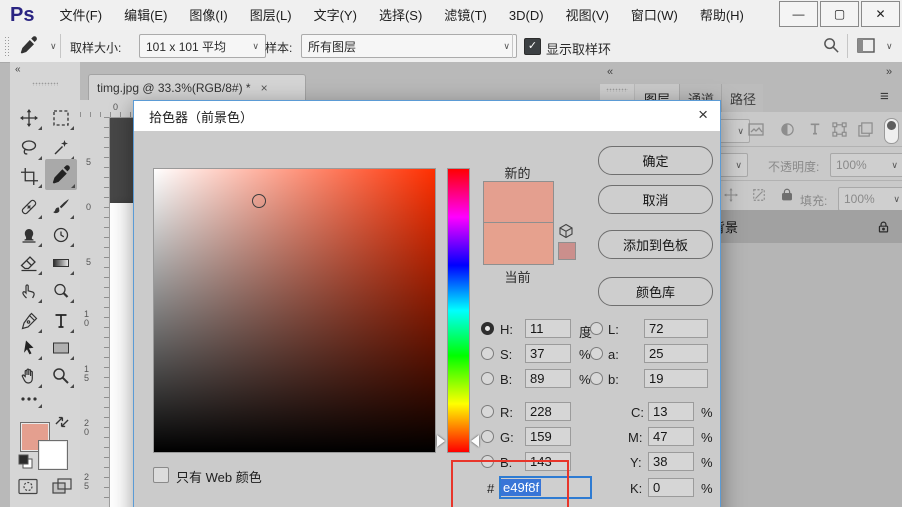  What do you see at coordinates (548, 436) in the screenshot?
I see `g-field: 159` at bounding box center [548, 436].